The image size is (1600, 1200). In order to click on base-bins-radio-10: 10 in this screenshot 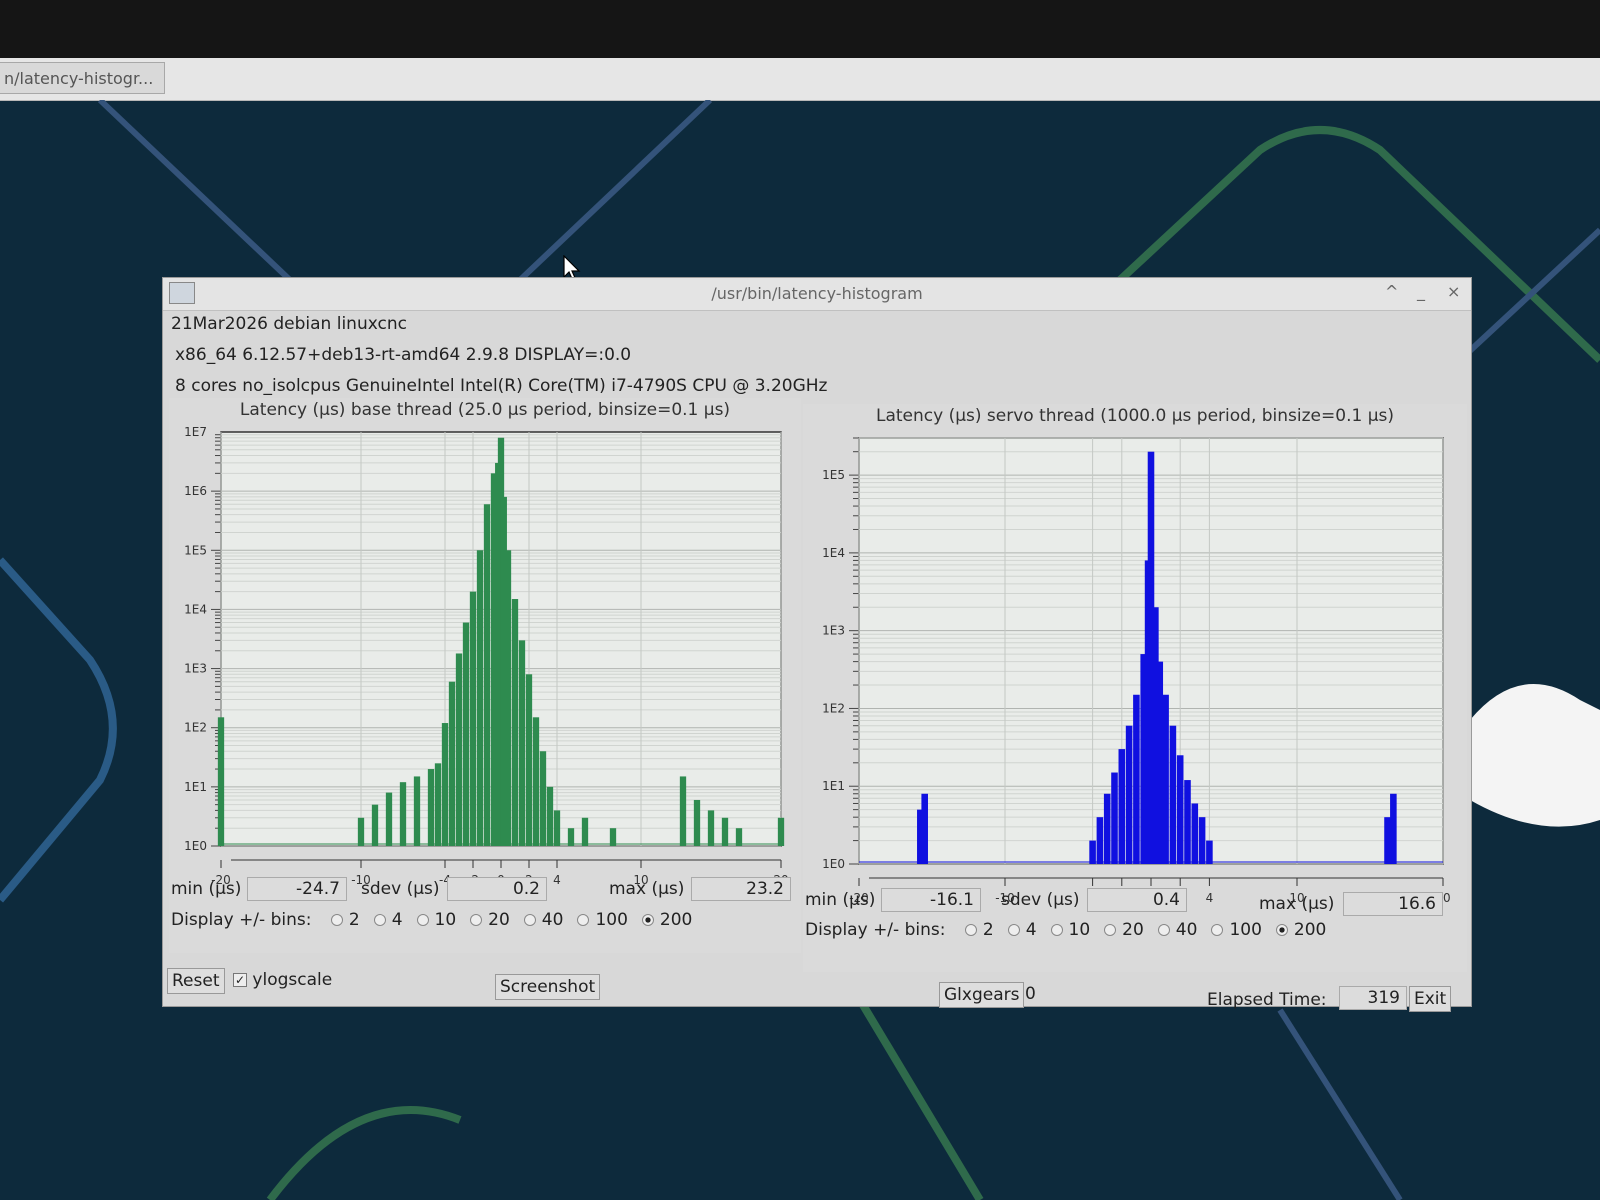, I will do `click(436, 920)`.